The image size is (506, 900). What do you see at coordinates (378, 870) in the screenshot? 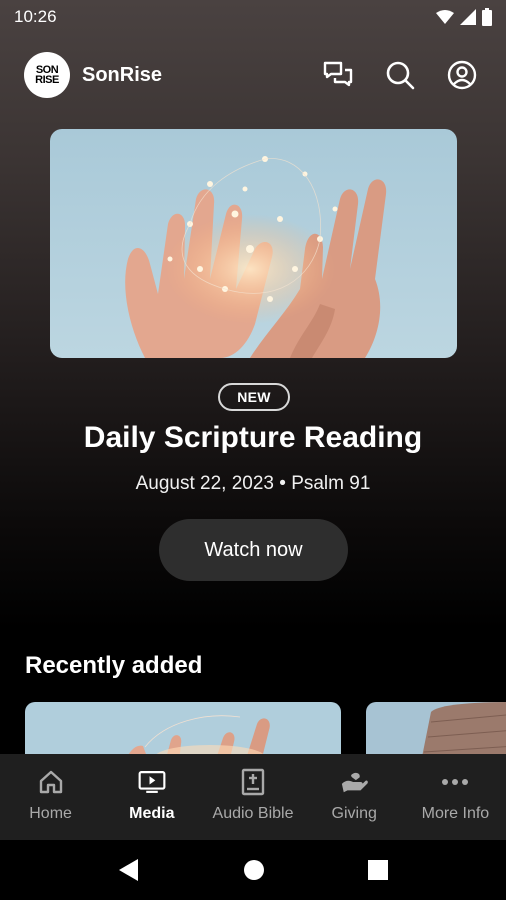
I see `recents-icon` at bounding box center [378, 870].